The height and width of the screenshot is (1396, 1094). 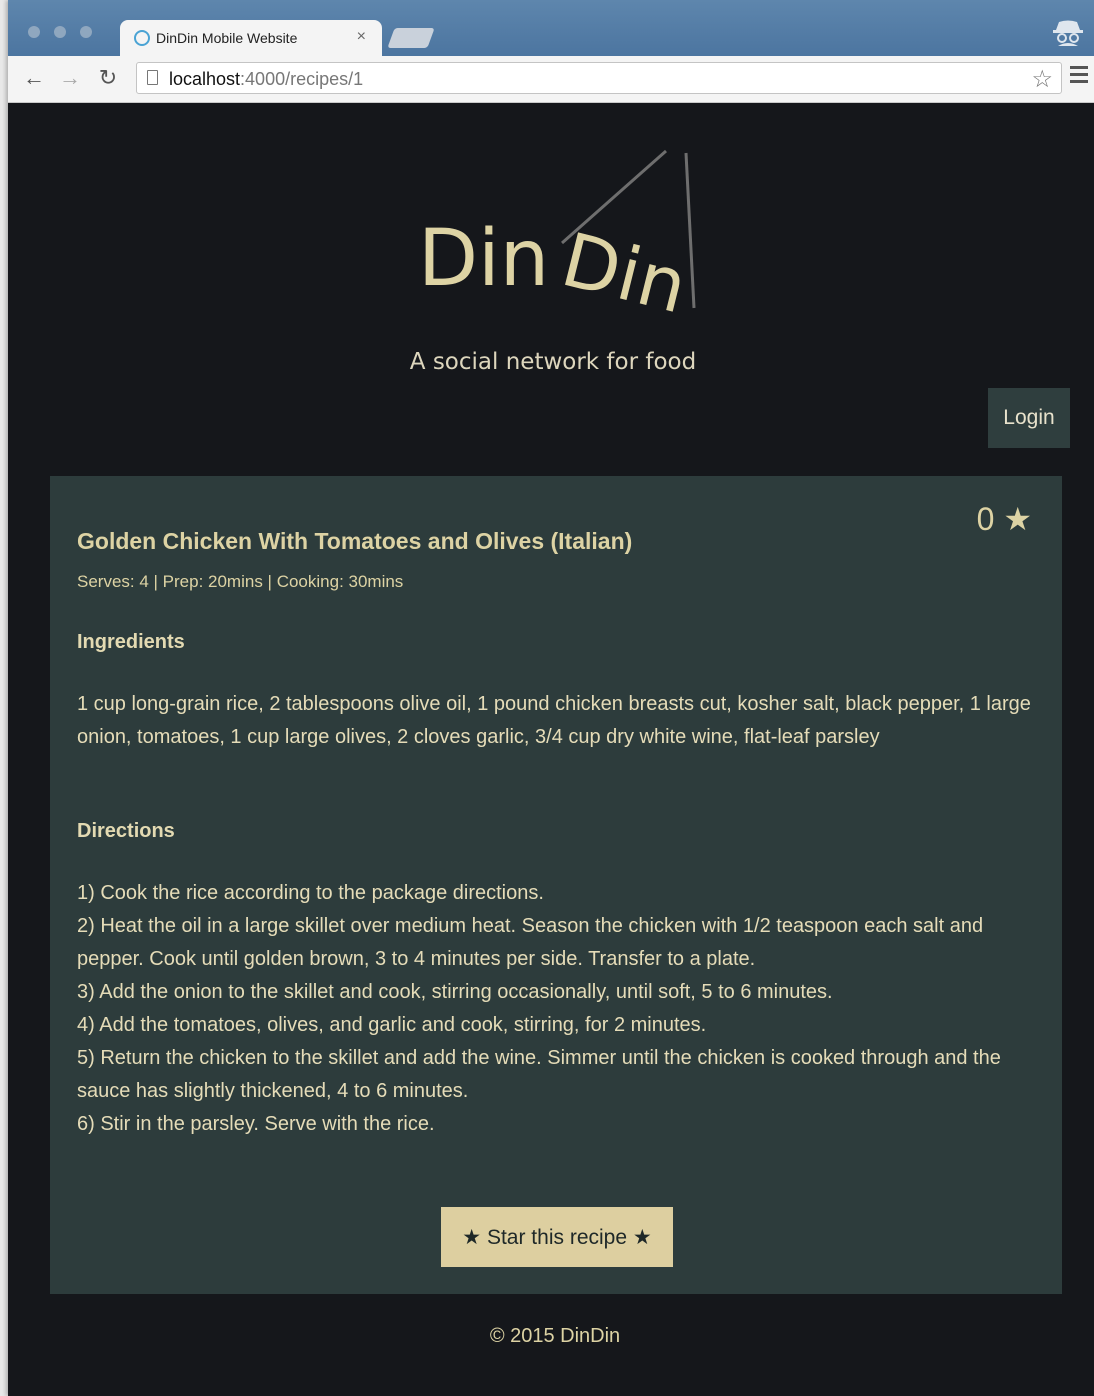 I want to click on url-text: localhost:4000/recipes/1, so click(x=266, y=79).